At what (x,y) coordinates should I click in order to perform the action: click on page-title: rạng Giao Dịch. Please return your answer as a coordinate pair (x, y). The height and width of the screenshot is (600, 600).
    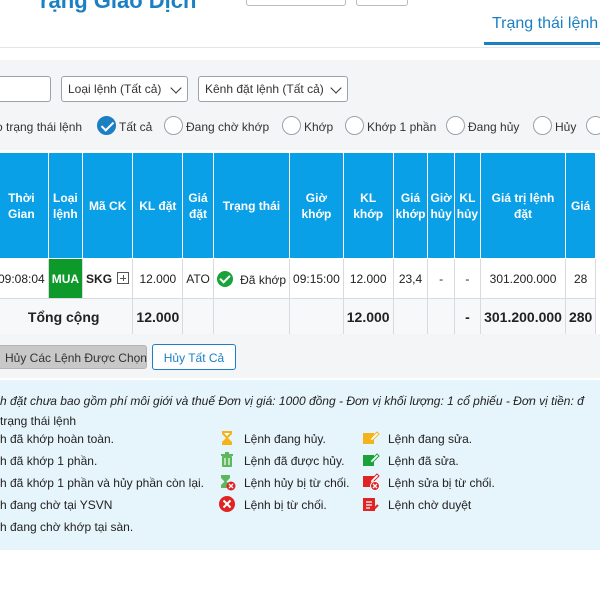
    Looking at the image, I should click on (118, 6).